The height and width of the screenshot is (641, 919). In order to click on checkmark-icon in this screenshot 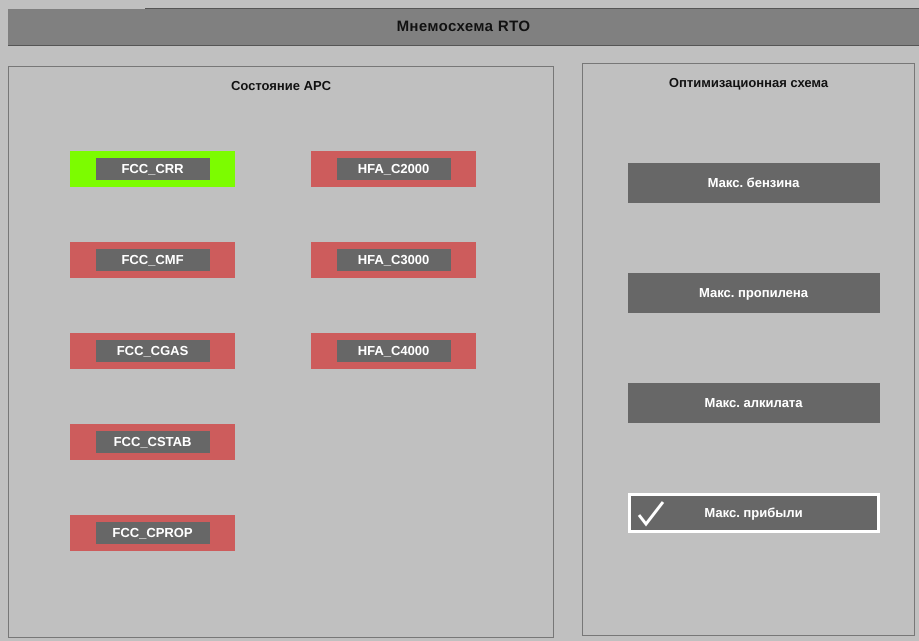, I will do `click(650, 512)`.